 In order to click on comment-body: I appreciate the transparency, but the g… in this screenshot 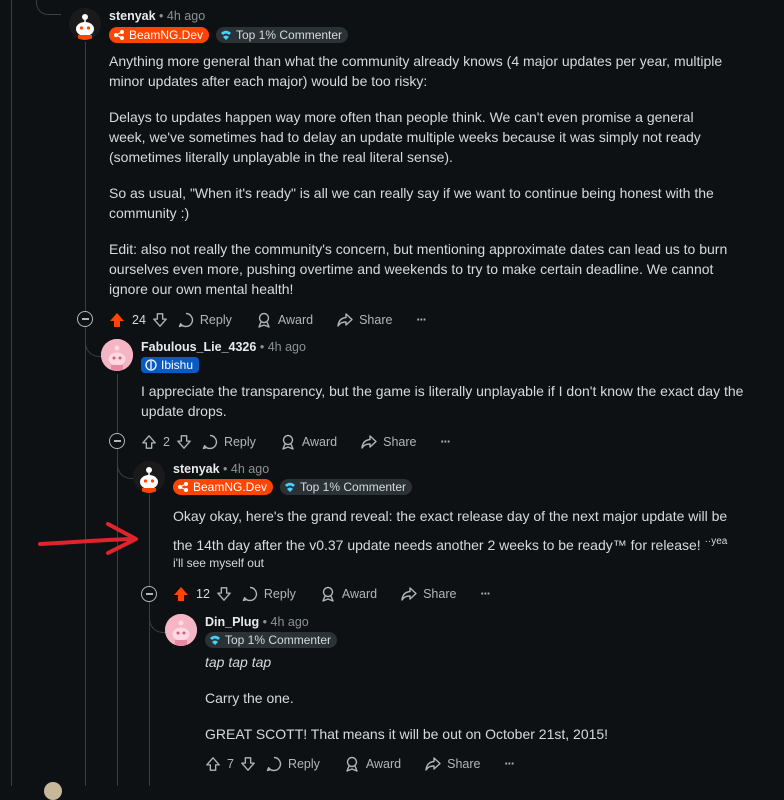, I will do `click(442, 401)`.